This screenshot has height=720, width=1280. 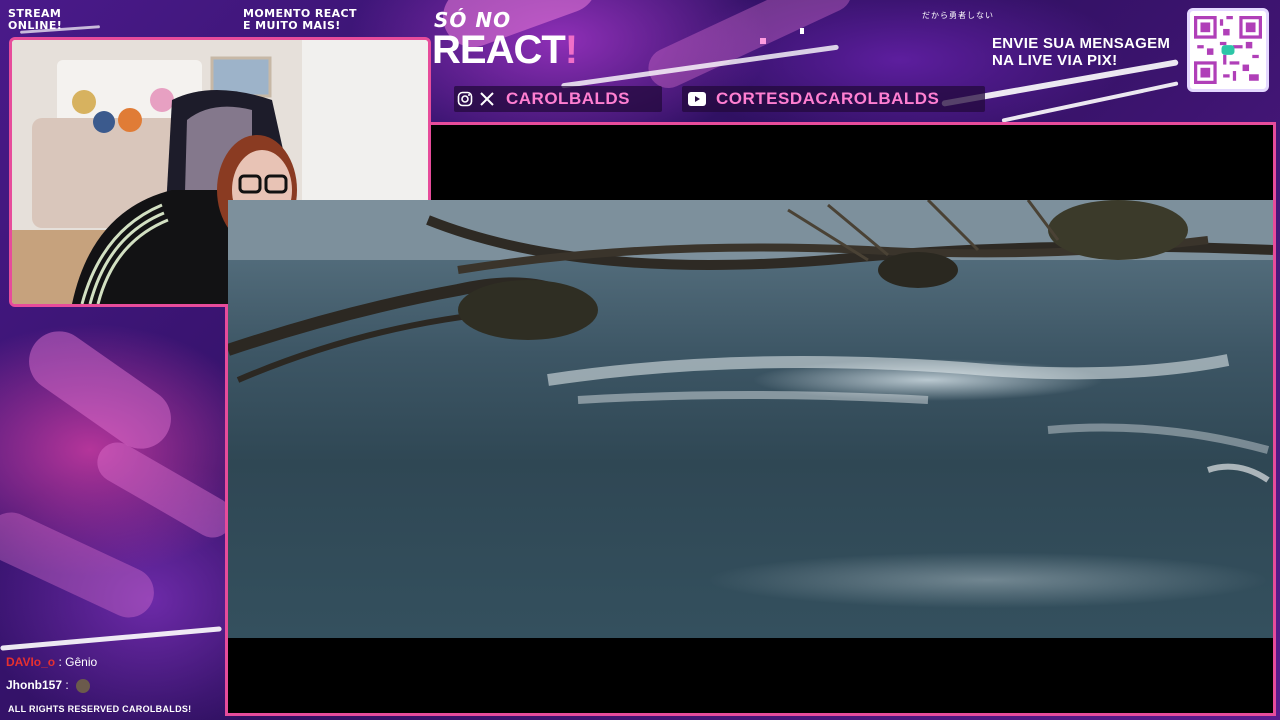 What do you see at coordinates (465, 99) in the screenshot?
I see `instagram-icon` at bounding box center [465, 99].